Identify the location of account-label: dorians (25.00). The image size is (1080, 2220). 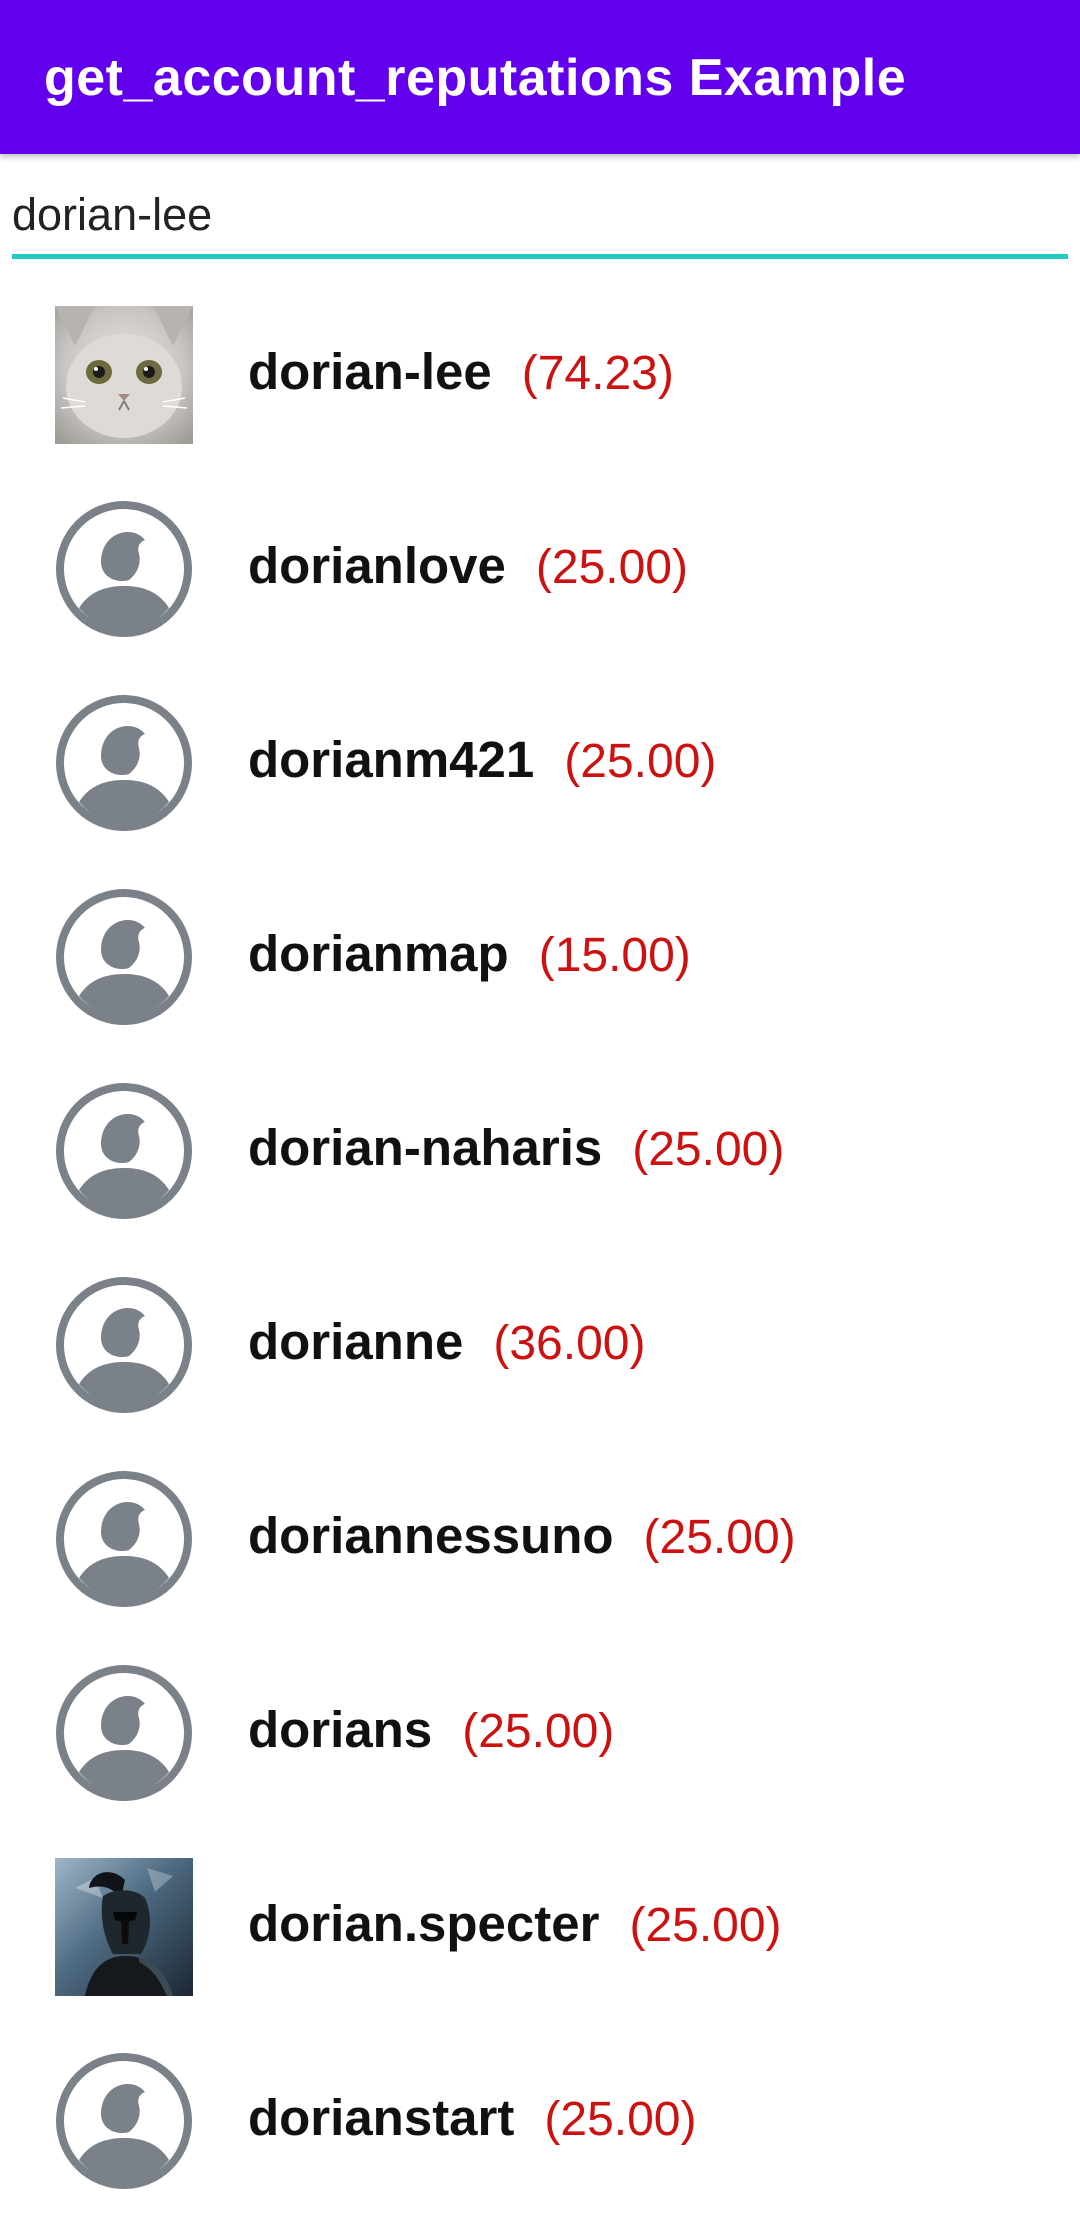
(431, 1733).